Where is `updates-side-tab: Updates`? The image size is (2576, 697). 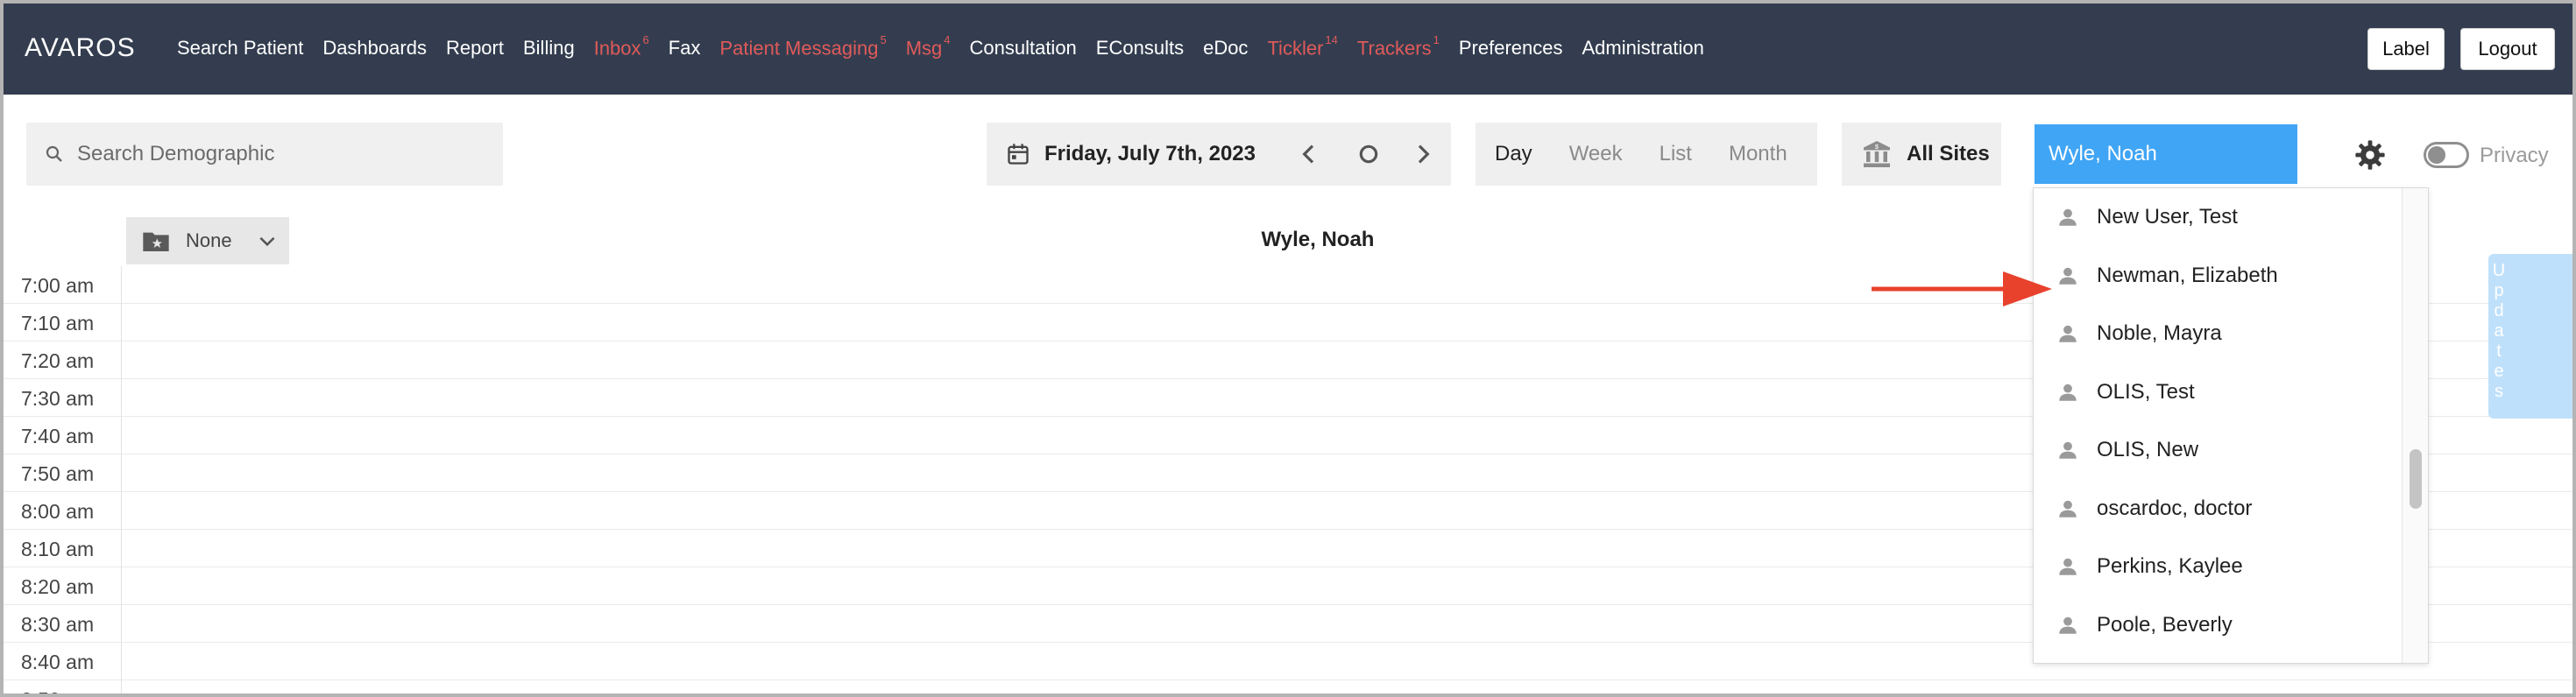
updates-side-tab: Updates is located at coordinates (2530, 336).